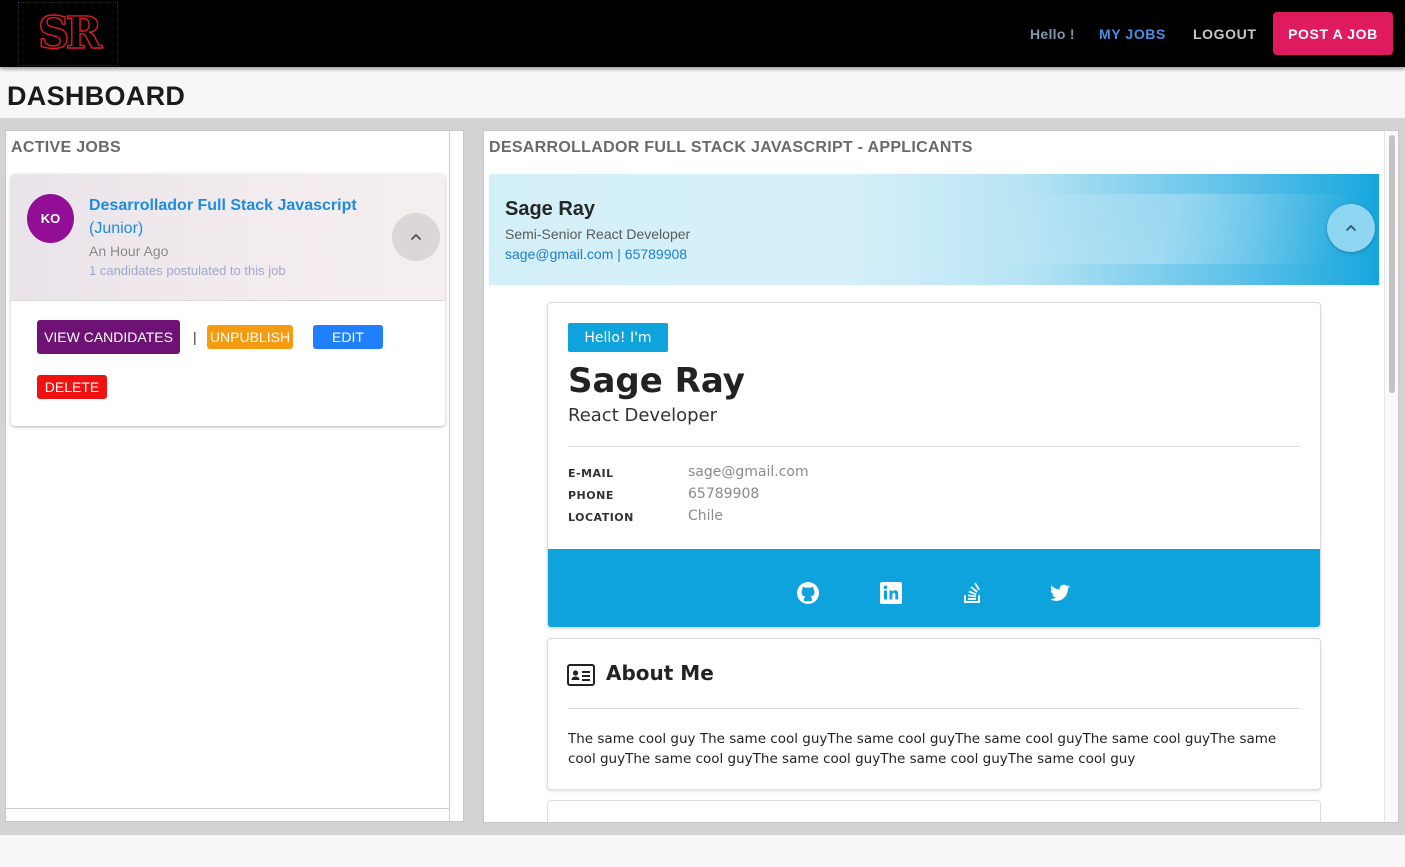 This screenshot has width=1405, height=867. Describe the element at coordinates (601, 517) in the screenshot. I see `location-label: LOCATION` at that location.